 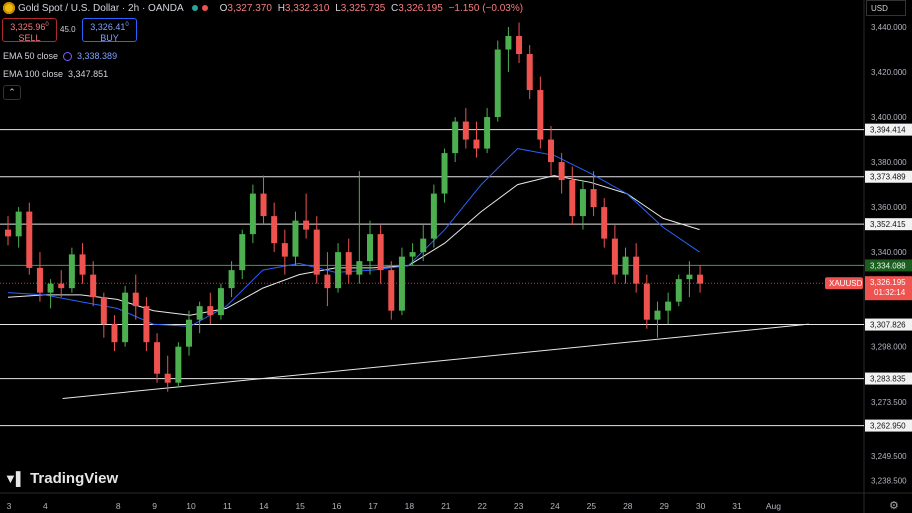 I want to click on x-tick-label: 23, so click(x=519, y=506).